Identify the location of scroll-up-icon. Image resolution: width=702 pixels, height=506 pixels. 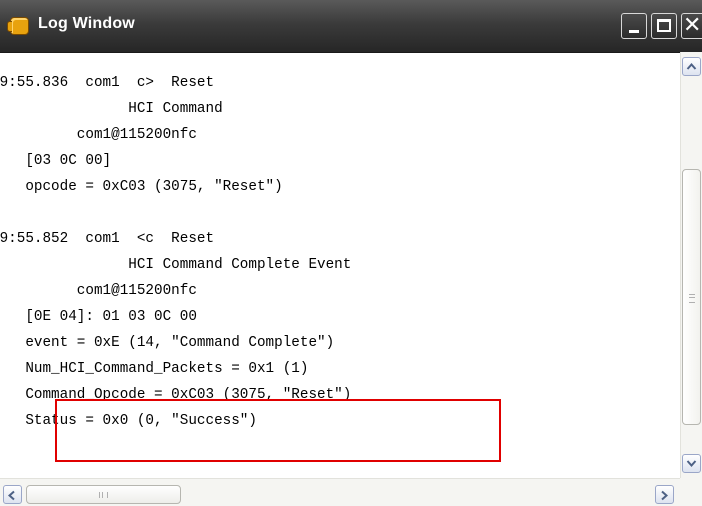
(691, 66).